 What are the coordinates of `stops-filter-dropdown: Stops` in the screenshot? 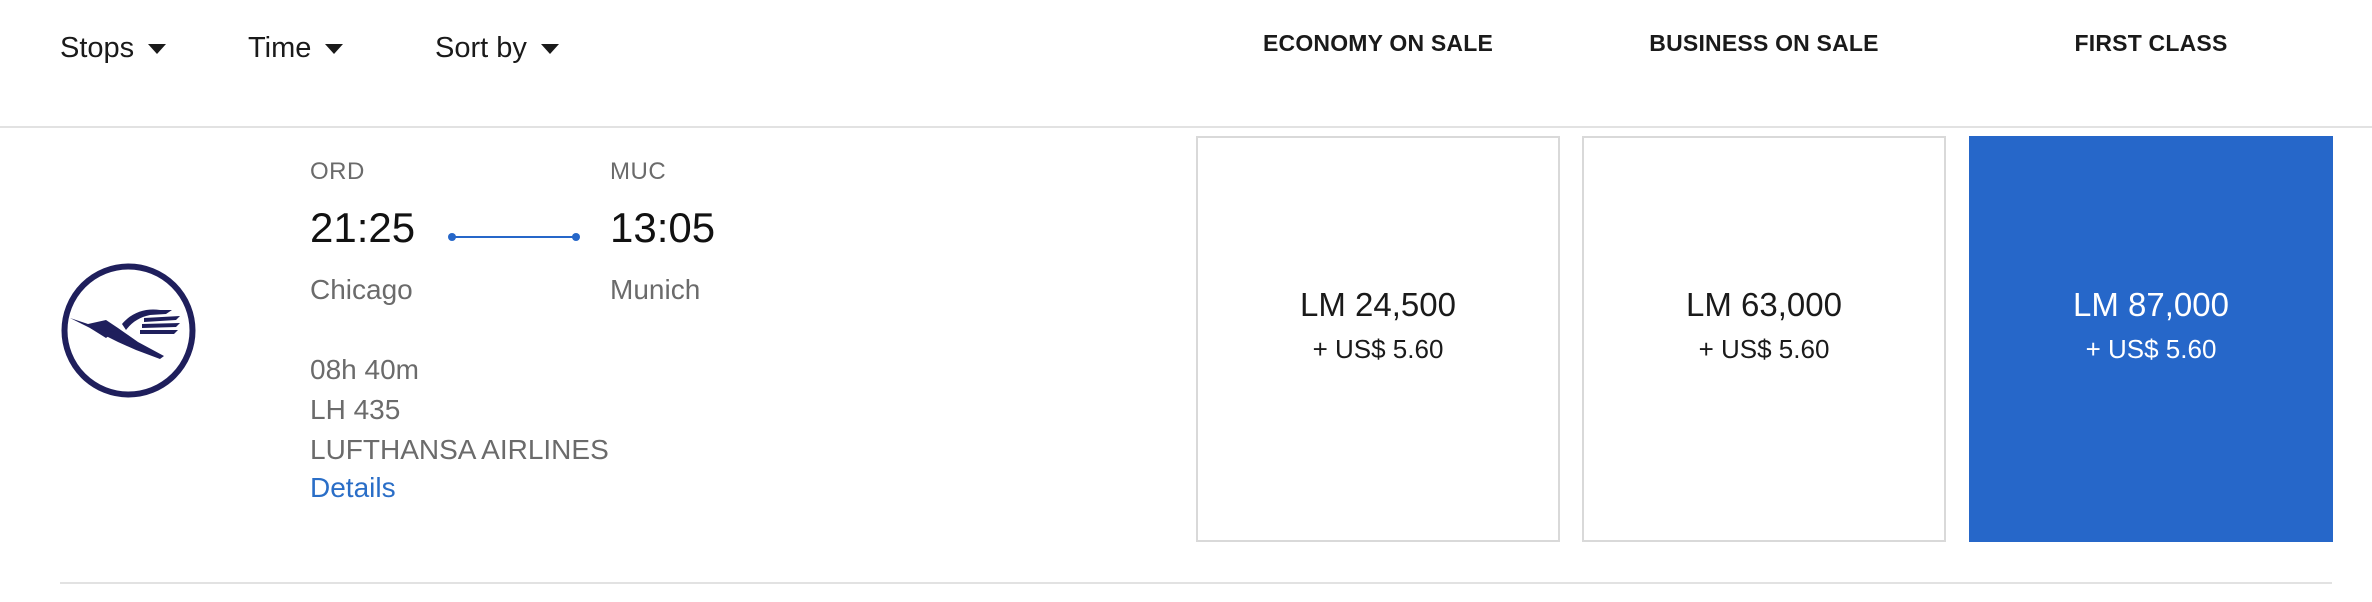 It's located at (113, 48).